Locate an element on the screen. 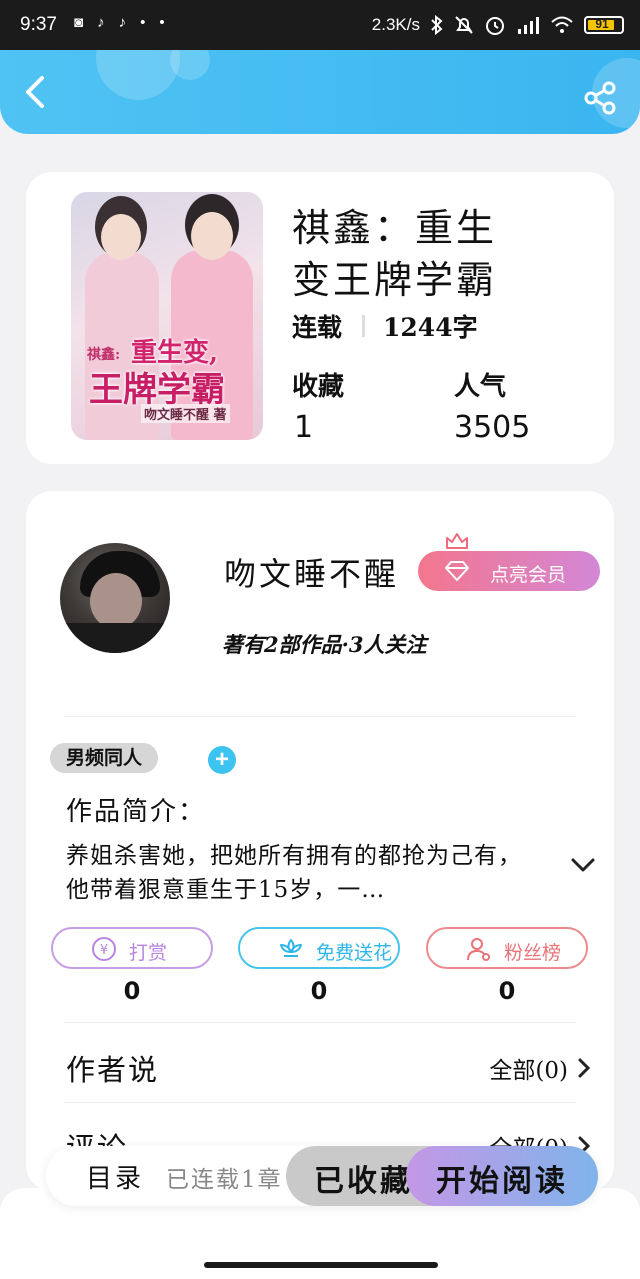 This screenshot has width=640, height=1279. mute-bell-icon is located at coordinates (464, 25).